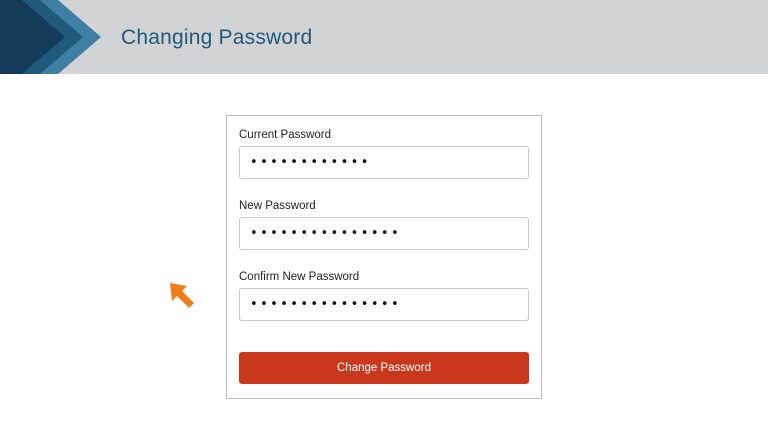 This screenshot has height=432, width=768. Describe the element at coordinates (50, 37) in the screenshot. I see `chevron-logo-icon` at that location.